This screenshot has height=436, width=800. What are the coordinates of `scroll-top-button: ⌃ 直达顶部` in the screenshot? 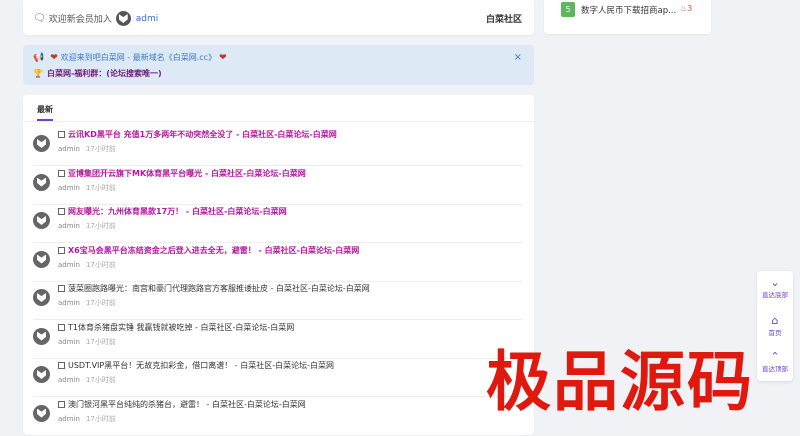 It's located at (775, 362).